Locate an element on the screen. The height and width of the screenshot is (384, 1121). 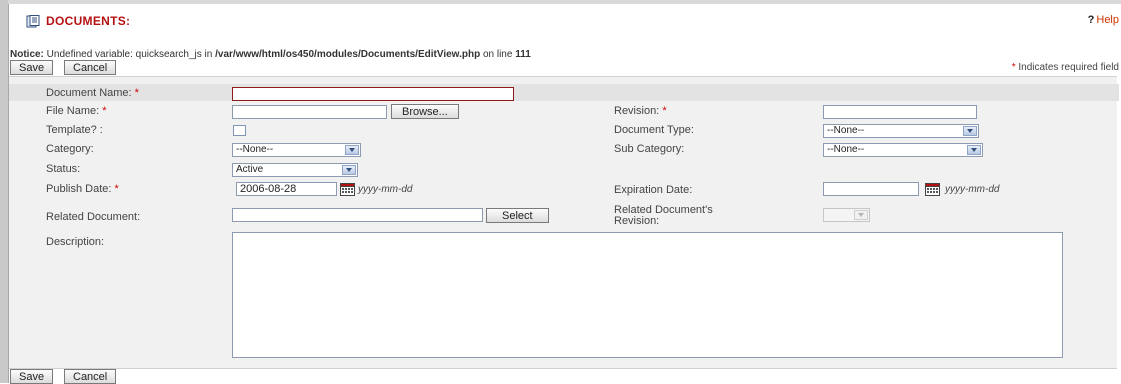
sub-category-value: --None-- is located at coordinates (846, 149).